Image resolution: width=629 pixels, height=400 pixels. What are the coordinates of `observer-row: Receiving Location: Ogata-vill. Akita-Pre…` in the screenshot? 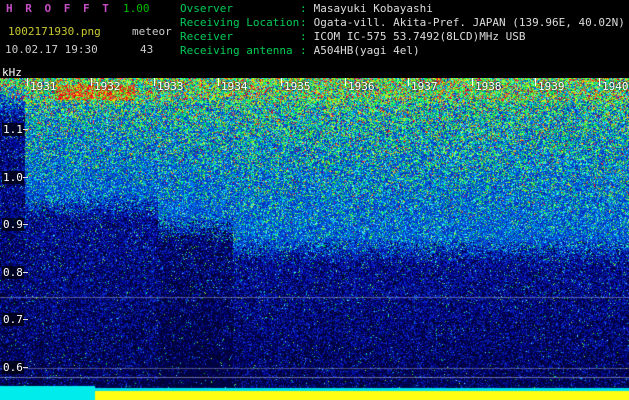 It's located at (402, 23).